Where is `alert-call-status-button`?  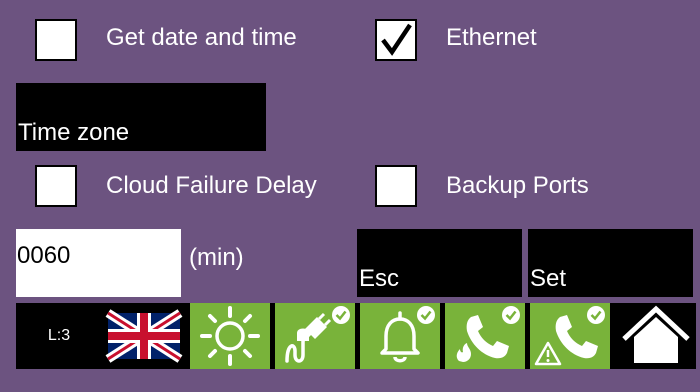 alert-call-status-button is located at coordinates (570, 336).